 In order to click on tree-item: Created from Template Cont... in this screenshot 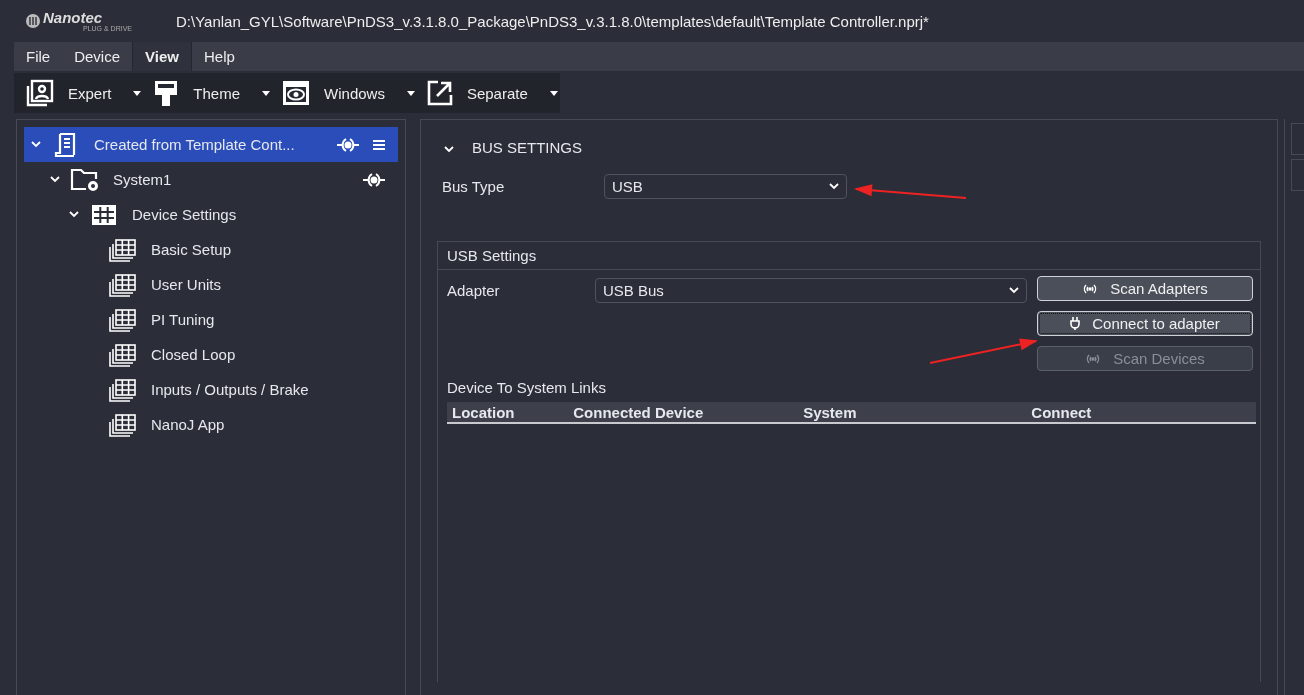, I will do `click(211, 144)`.